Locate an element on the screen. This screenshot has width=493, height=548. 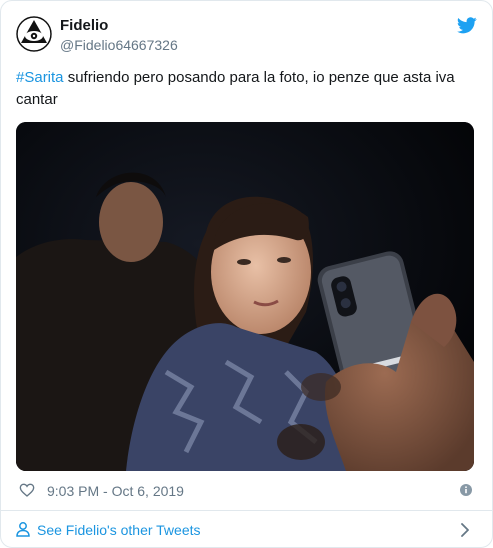
avatar is located at coordinates (34, 34).